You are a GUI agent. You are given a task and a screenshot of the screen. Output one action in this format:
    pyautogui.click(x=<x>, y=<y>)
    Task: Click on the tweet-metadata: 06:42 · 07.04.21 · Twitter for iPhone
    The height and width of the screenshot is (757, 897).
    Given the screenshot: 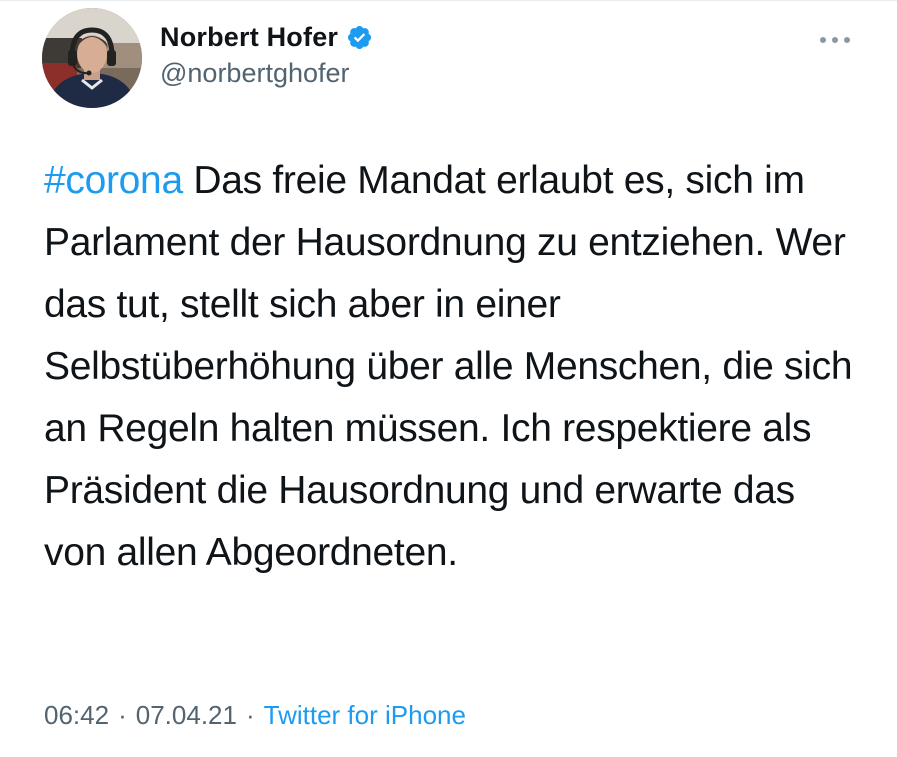 What is the action you would take?
    pyautogui.click(x=255, y=715)
    